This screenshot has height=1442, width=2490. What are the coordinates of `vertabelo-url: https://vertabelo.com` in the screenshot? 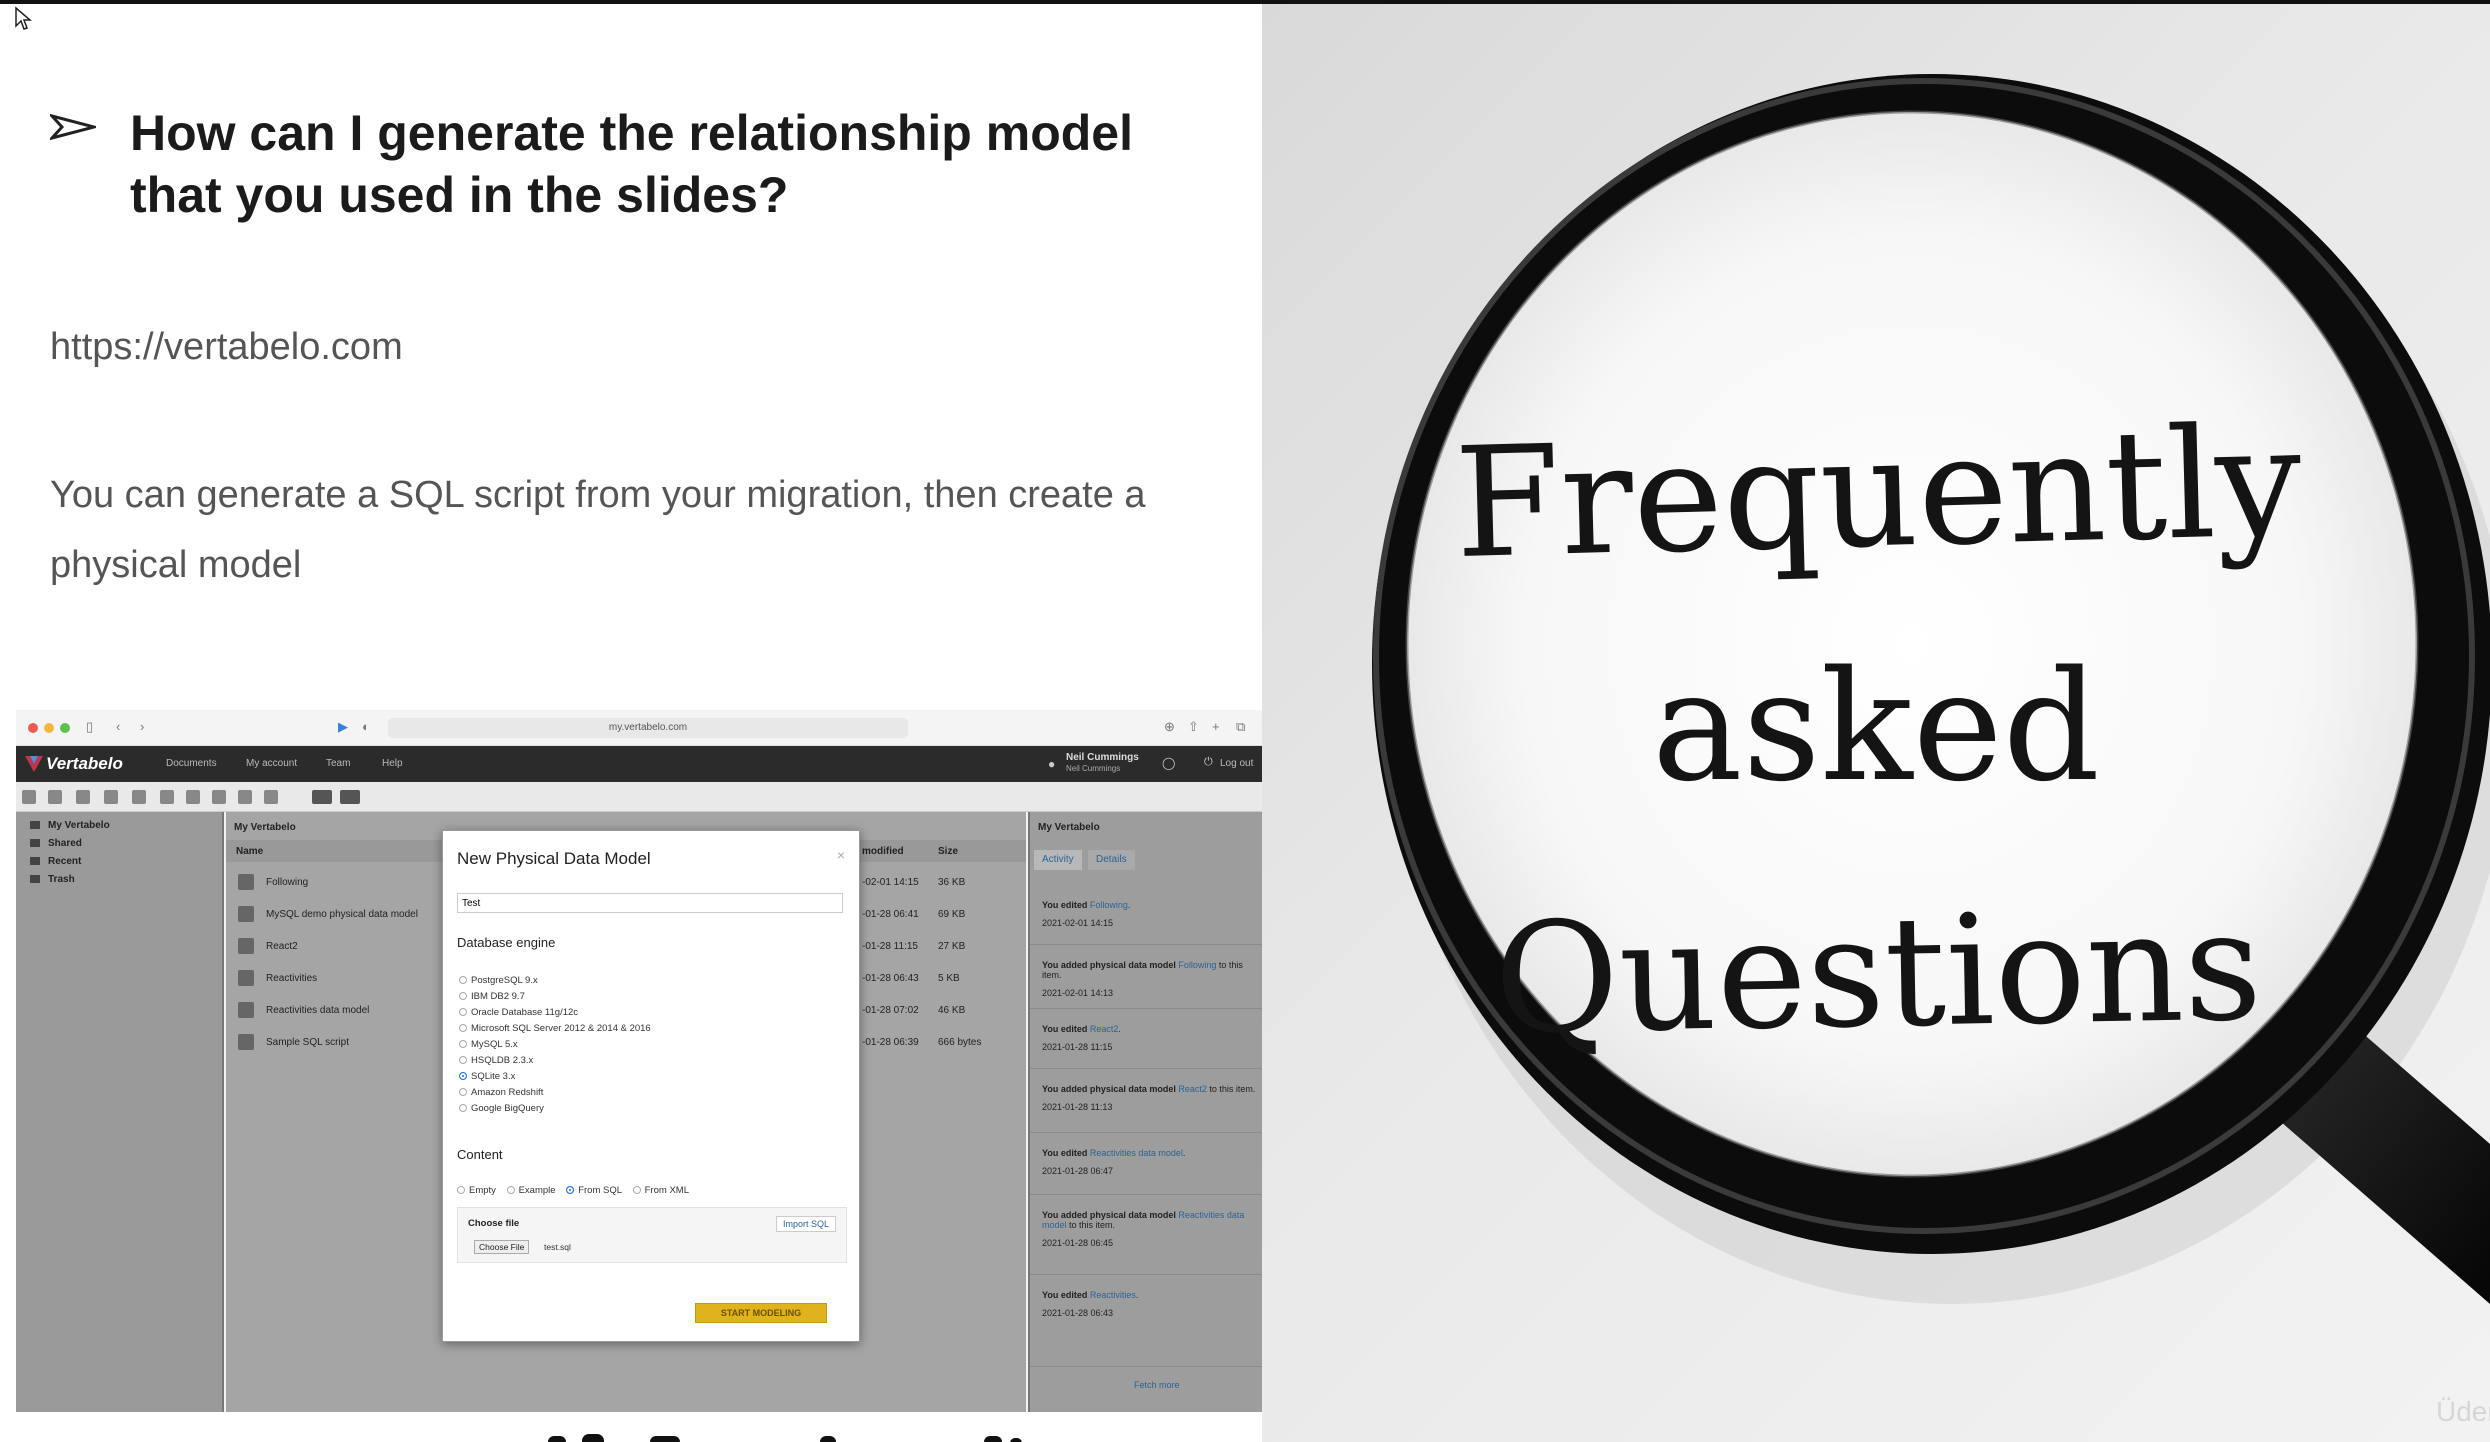 It's located at (226, 347).